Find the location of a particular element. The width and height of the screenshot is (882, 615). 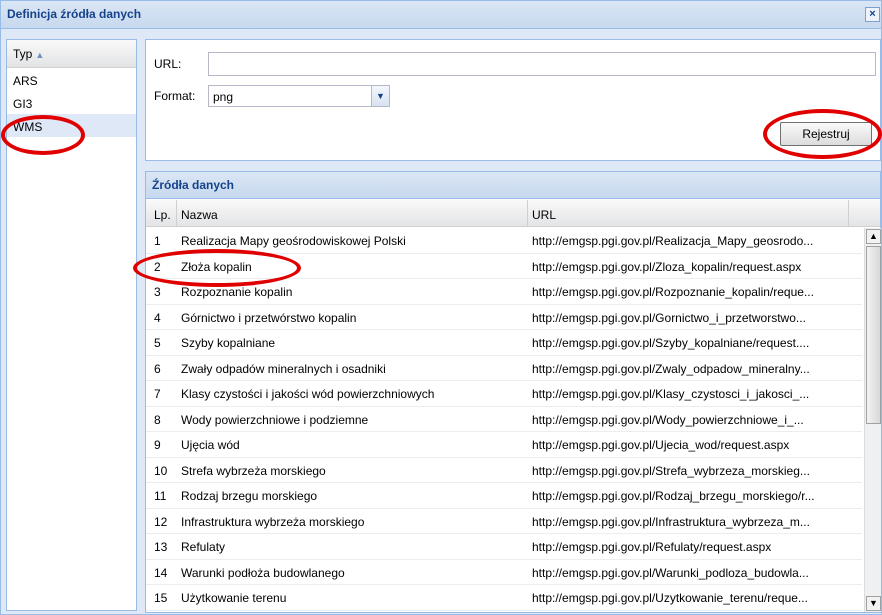

cell-lp: 9 is located at coordinates (157, 445).